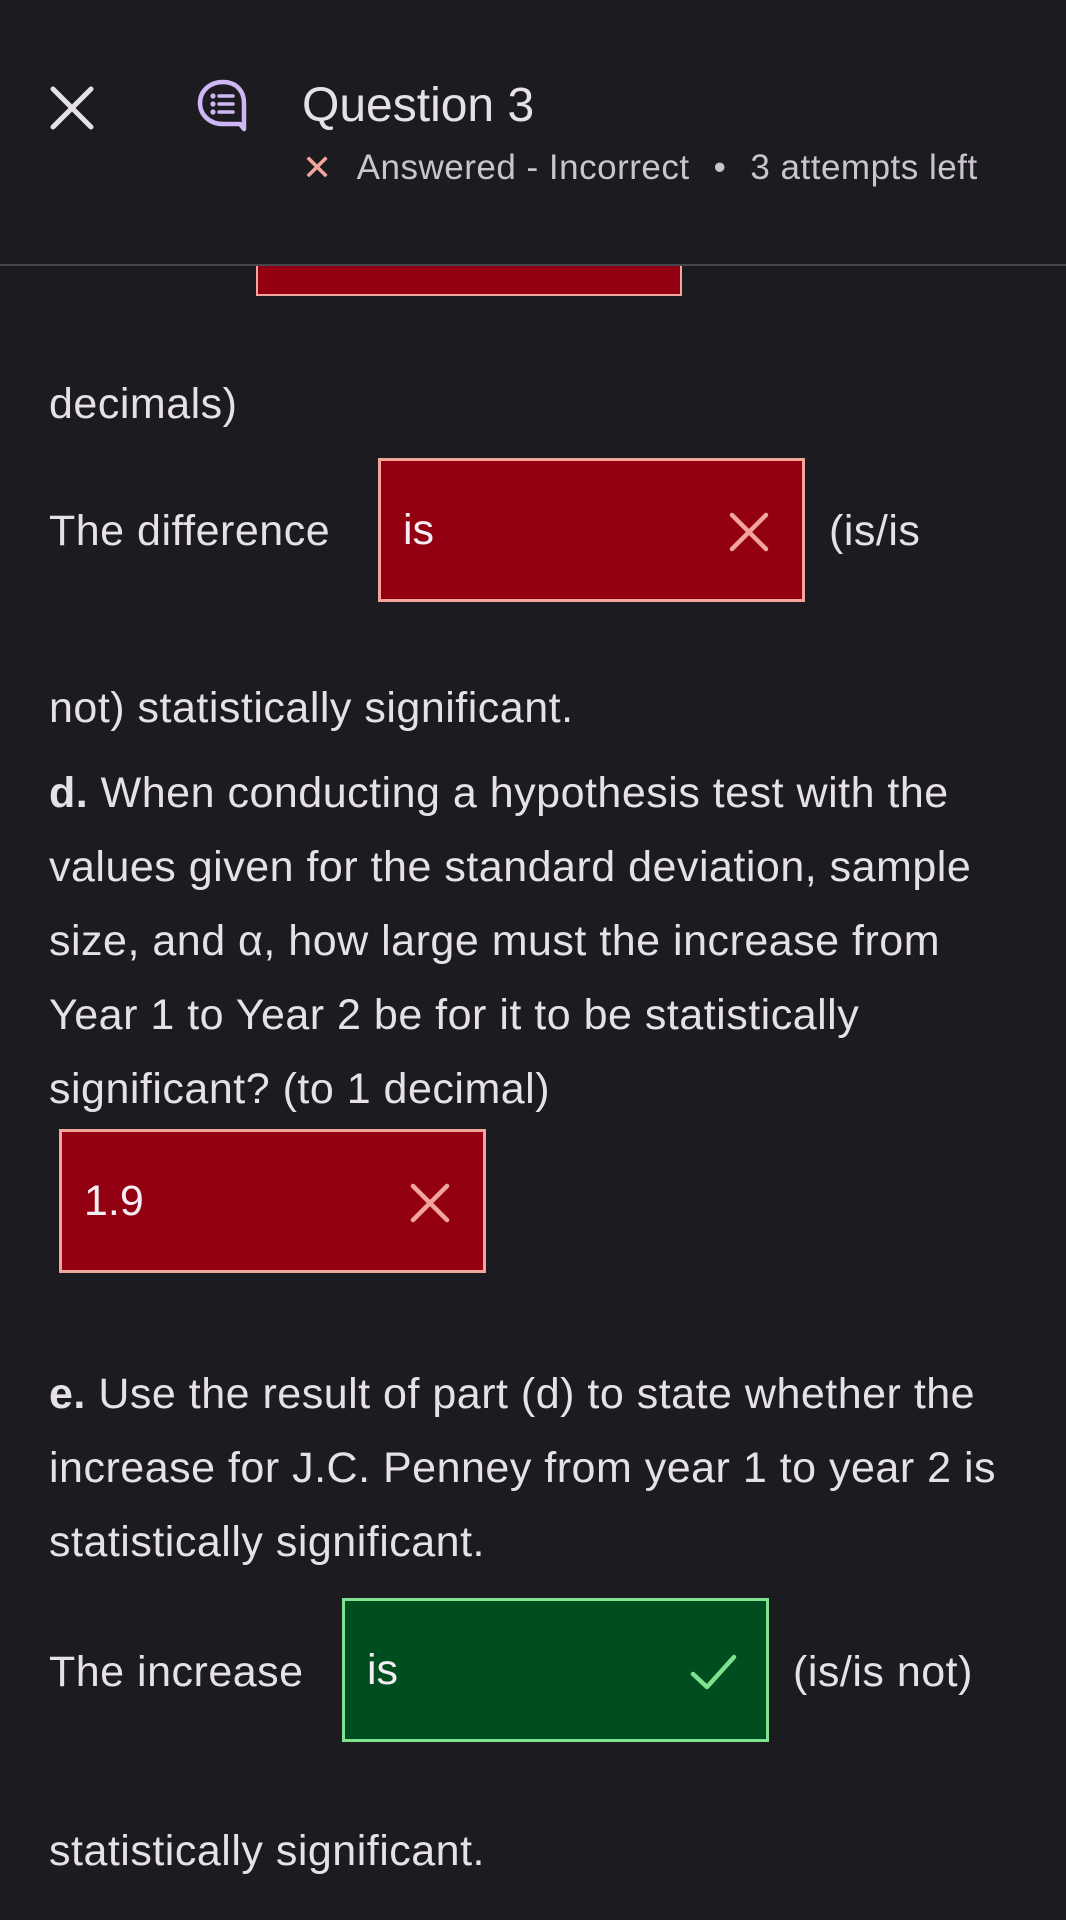 The width and height of the screenshot is (1066, 1920). Describe the element at coordinates (523, 167) in the screenshot. I see `status-text: Answered - Incorrect` at that location.